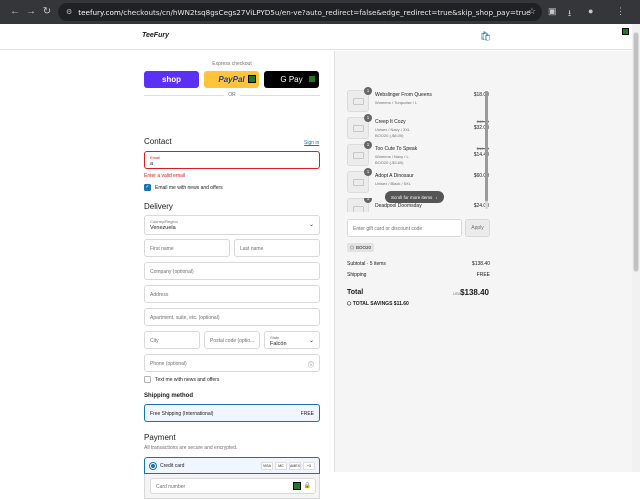  I want to click on google-pay-button: G Pay, so click(291, 79).